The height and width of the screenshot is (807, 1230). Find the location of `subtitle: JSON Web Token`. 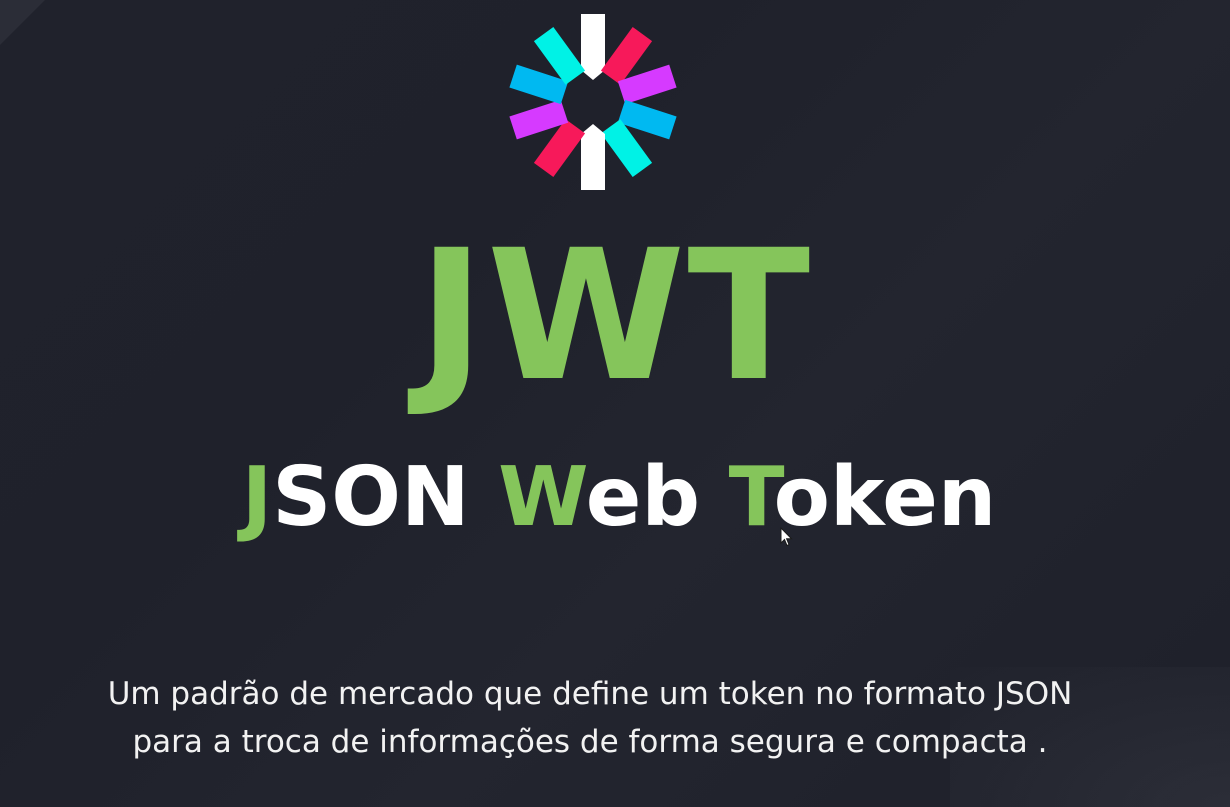

subtitle: JSON Web Token is located at coordinates (615, 498).